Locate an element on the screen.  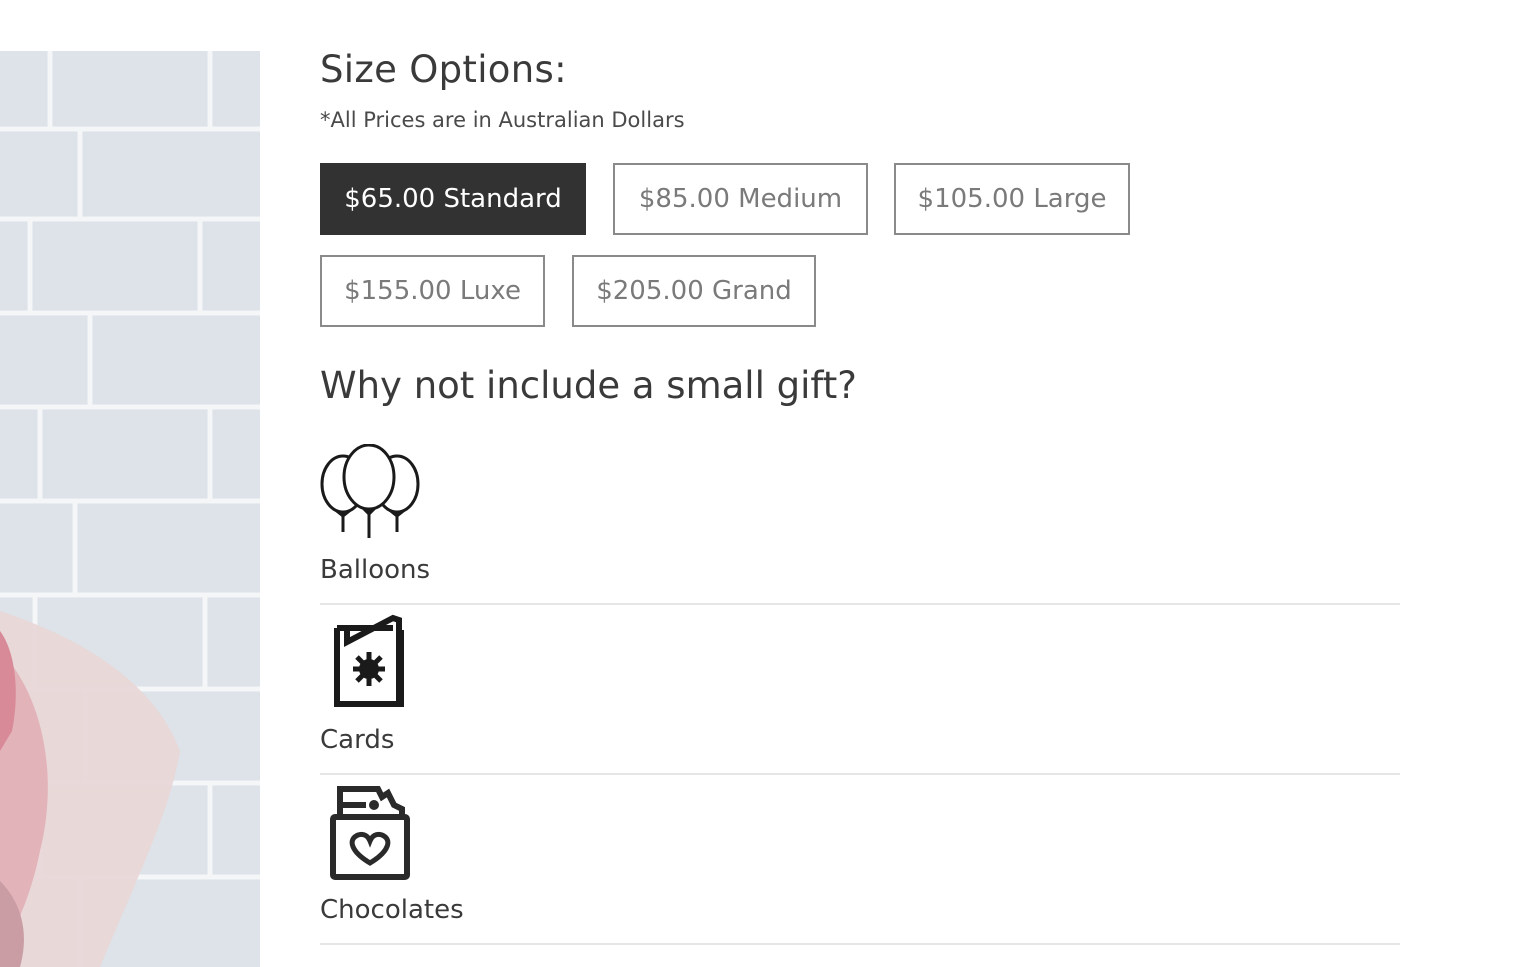
size-option-standard: $65.00 Standard is located at coordinates (453, 199).